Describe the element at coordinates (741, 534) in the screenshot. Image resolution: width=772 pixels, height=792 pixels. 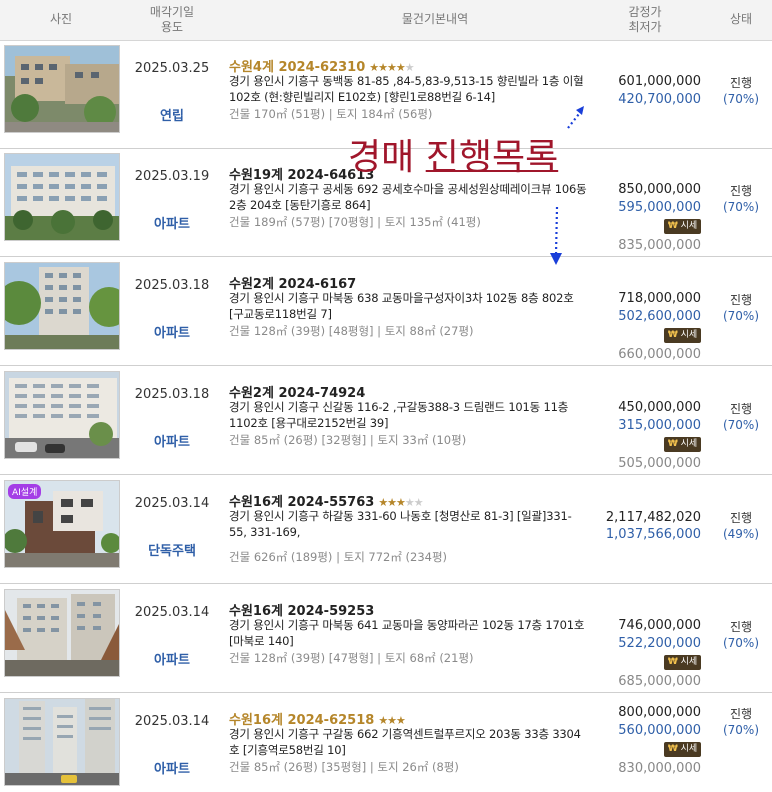
I see `bid-percent: (49%)` at that location.